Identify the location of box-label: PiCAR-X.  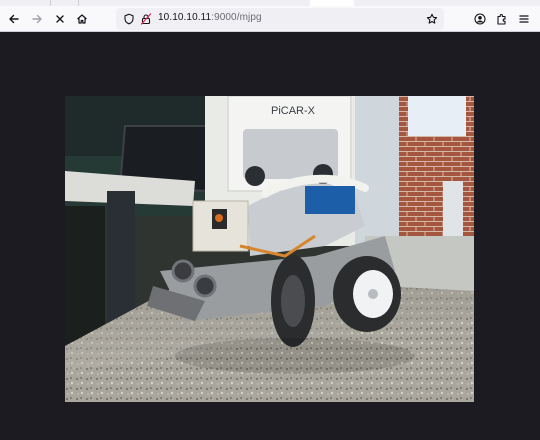
(293, 111).